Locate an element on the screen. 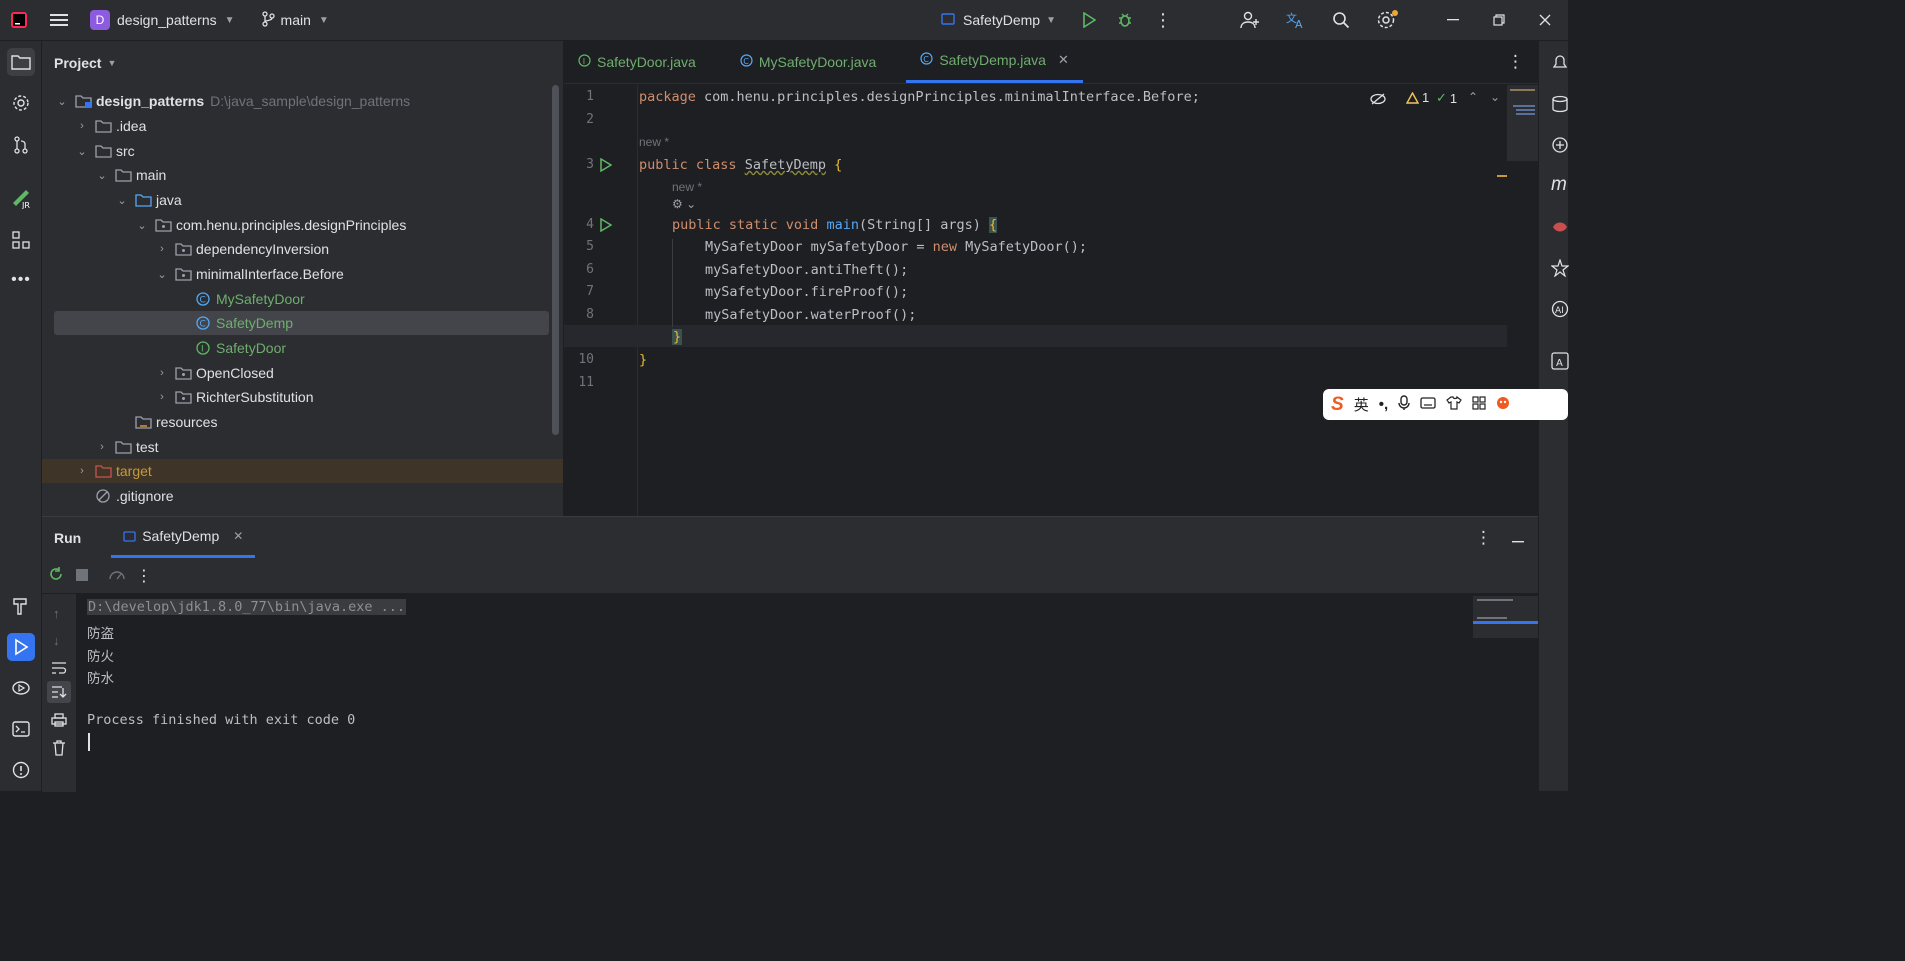 Image resolution: width=1905 pixels, height=961 pixels. code-line-6: mySafetyDoor.antiTheft(); is located at coordinates (806, 270).